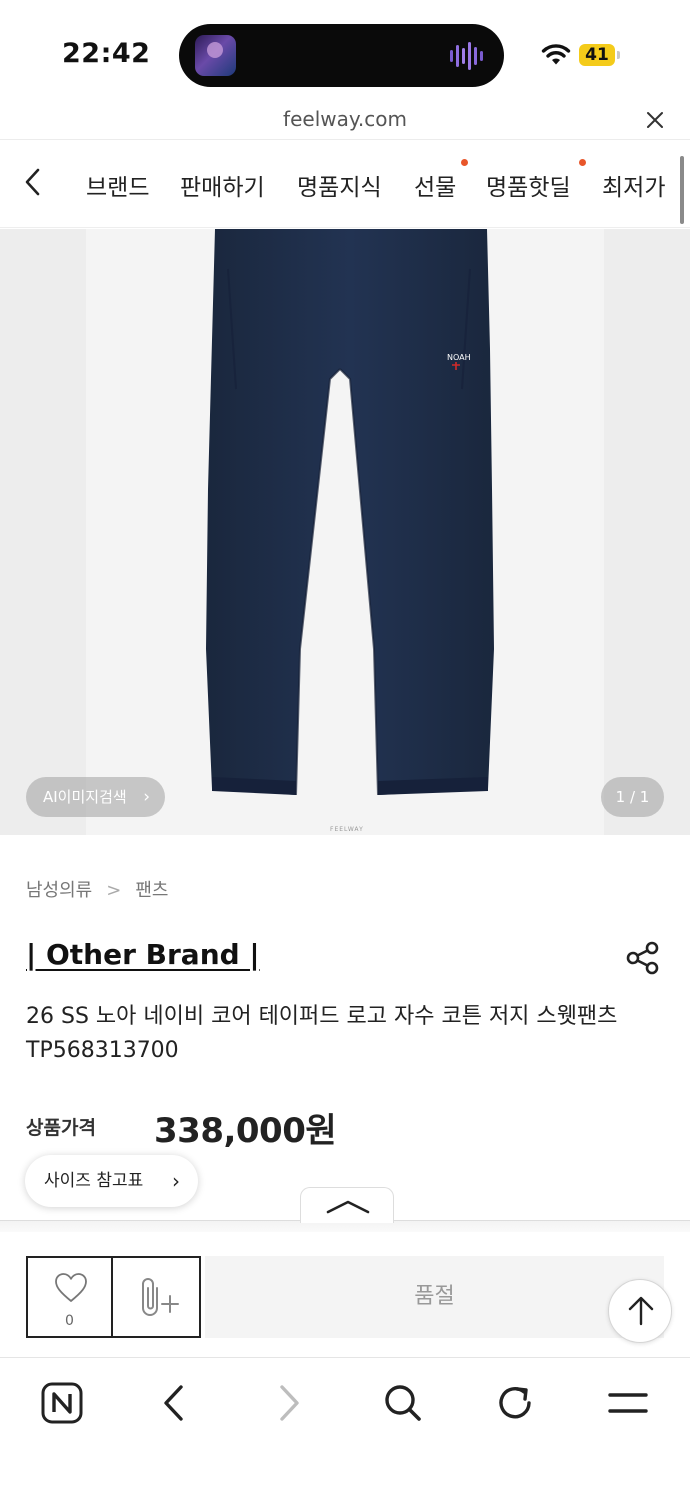 The image size is (690, 1500). What do you see at coordinates (528, 185) in the screenshot?
I see `nav-item-hot-deal: 명품핫딜` at bounding box center [528, 185].